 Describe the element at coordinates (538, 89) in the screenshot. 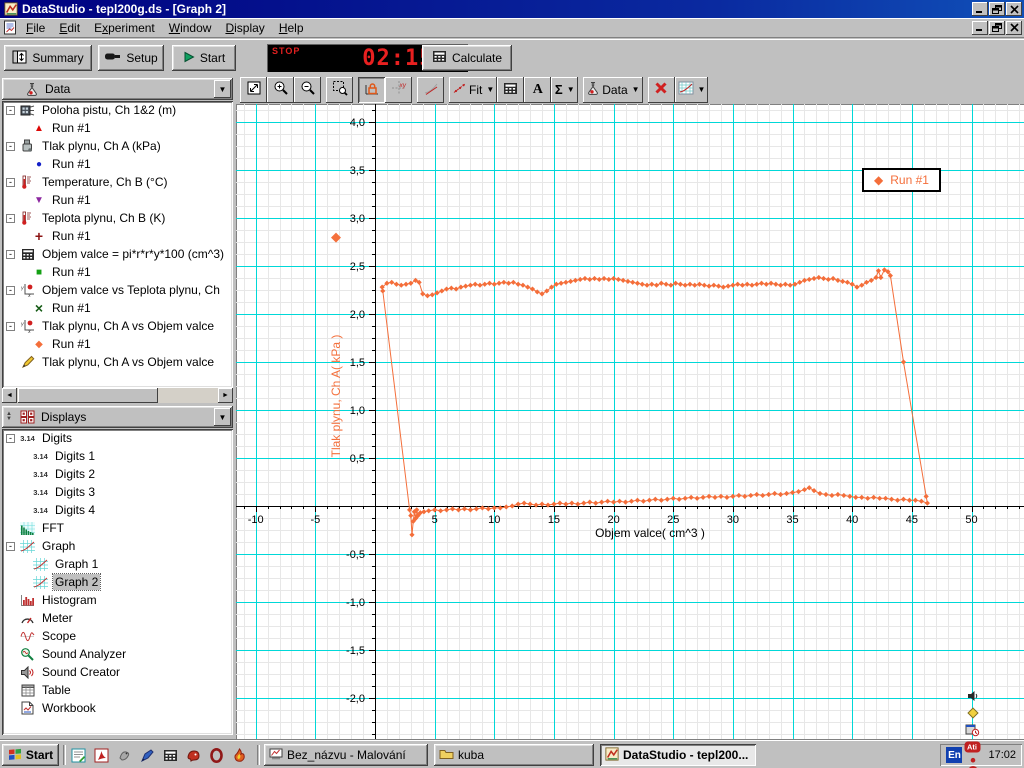

I see `text-tool-button: A` at that location.